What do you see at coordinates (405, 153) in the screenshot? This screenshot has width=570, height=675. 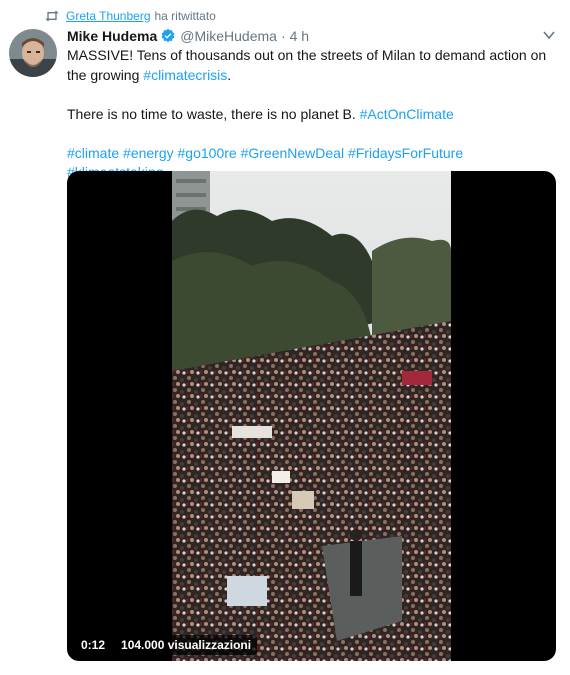 I see `hashtag-fridaysforfuture: #FridaysForFuture` at bounding box center [405, 153].